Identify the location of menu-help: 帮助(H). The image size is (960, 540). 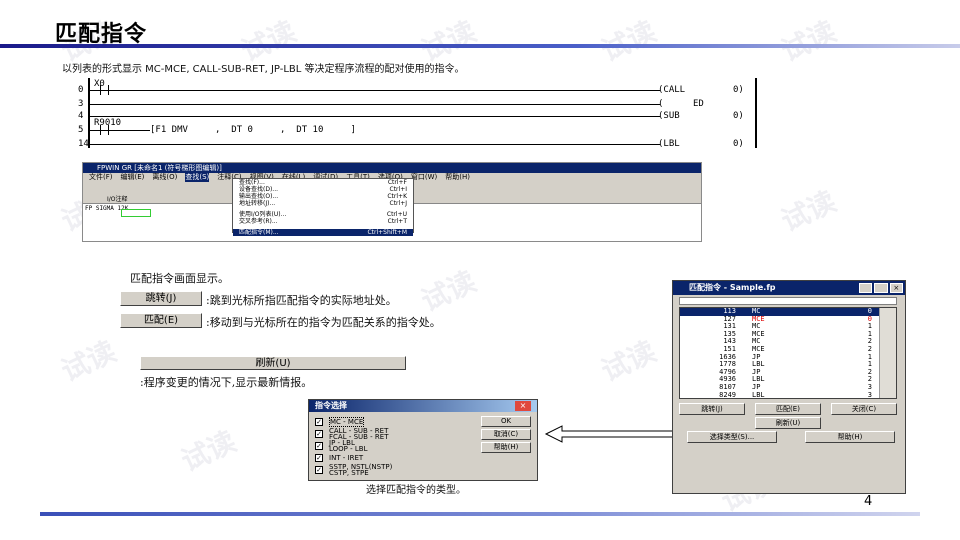
(457, 177).